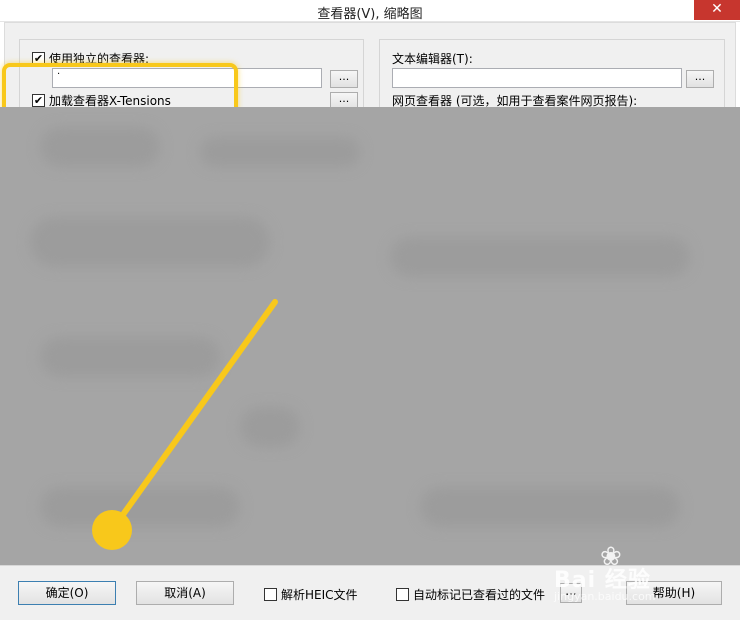 The height and width of the screenshot is (620, 740). What do you see at coordinates (479, 595) in the screenshot?
I see `auto-mark-label: 自动标记已查看过的文件` at bounding box center [479, 595].